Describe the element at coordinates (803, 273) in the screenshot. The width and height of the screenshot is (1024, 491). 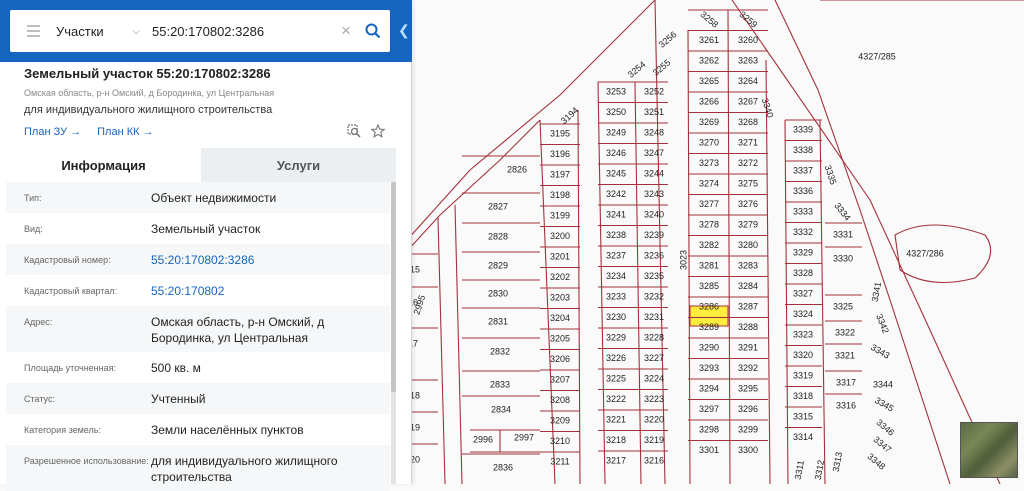
I see `parcel-label-3328: 3328` at that location.